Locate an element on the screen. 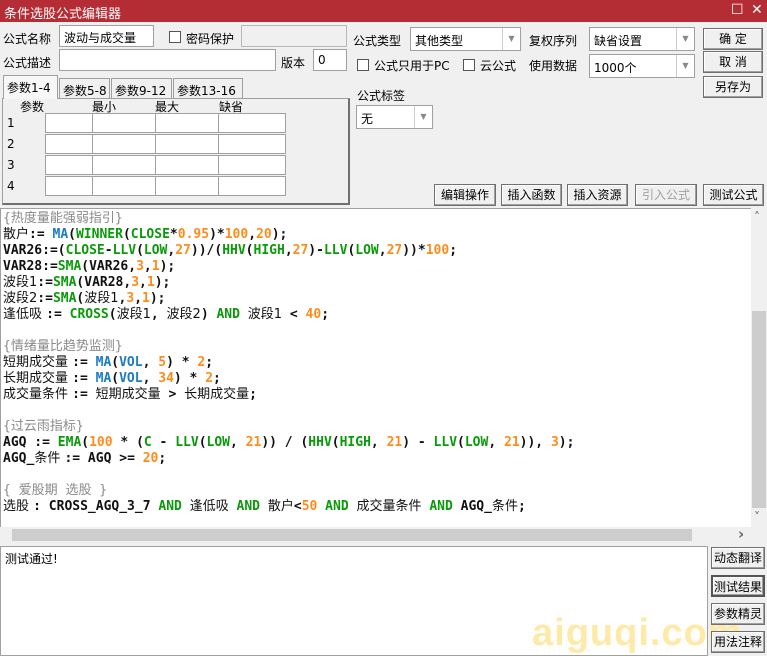  param-header-name: 参数 is located at coordinates (32, 107).